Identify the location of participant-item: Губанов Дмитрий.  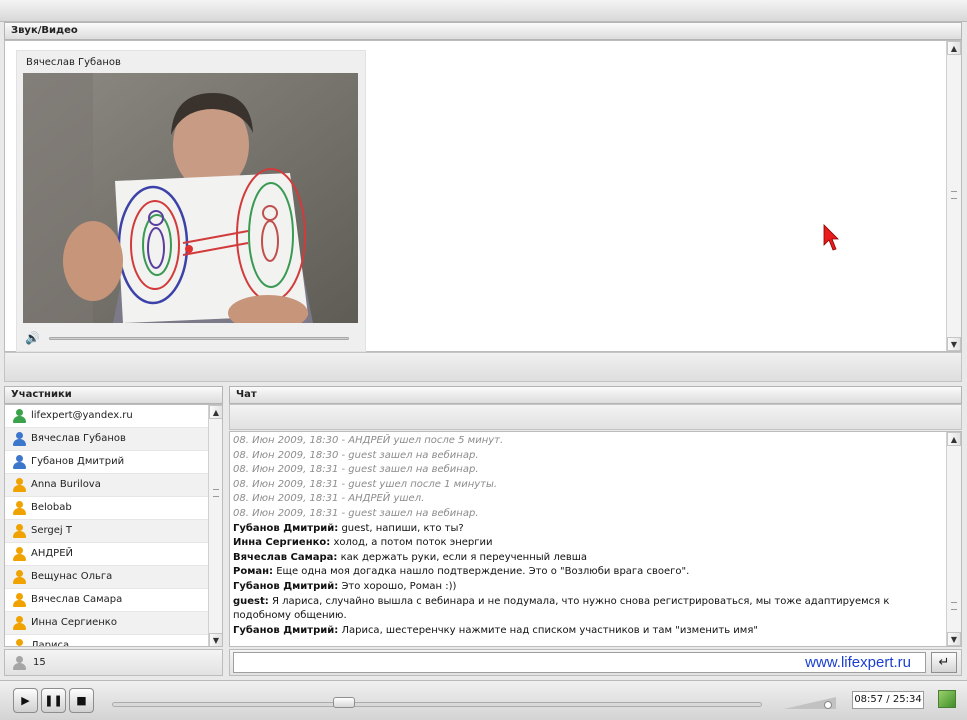
(113, 462).